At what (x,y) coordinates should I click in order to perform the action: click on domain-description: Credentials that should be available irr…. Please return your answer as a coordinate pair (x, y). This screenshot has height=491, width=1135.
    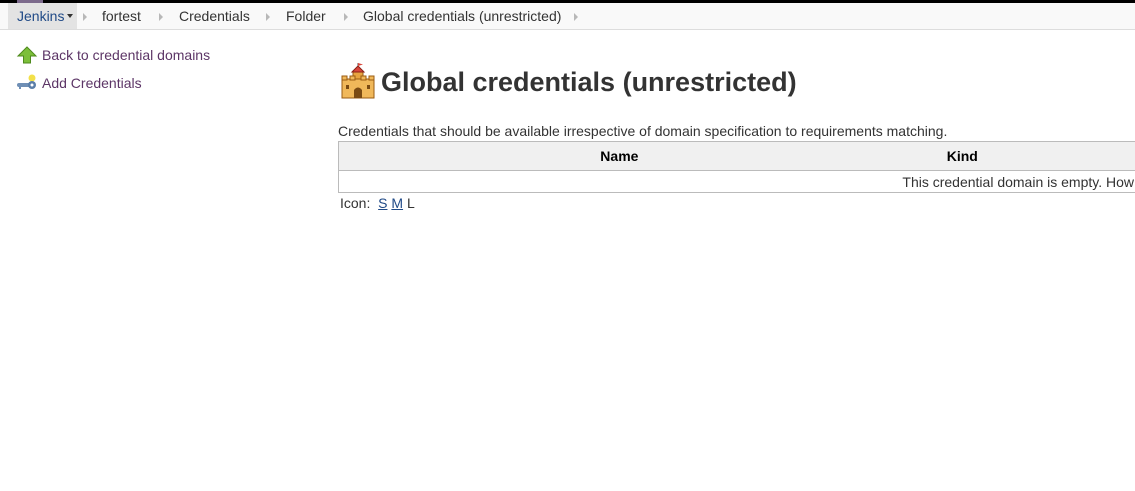
    Looking at the image, I should click on (643, 131).